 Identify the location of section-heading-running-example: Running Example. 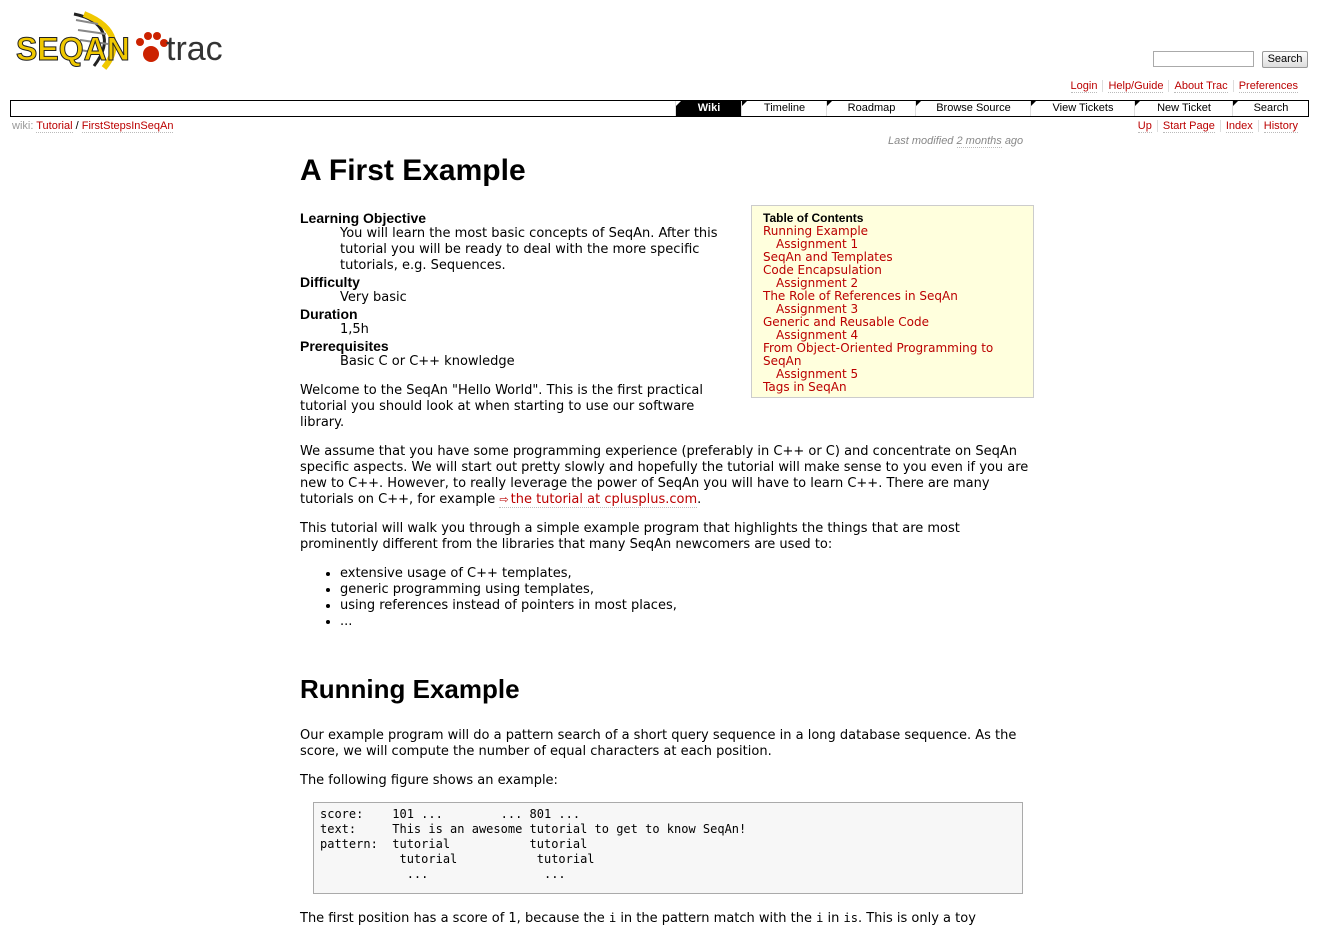
(410, 689).